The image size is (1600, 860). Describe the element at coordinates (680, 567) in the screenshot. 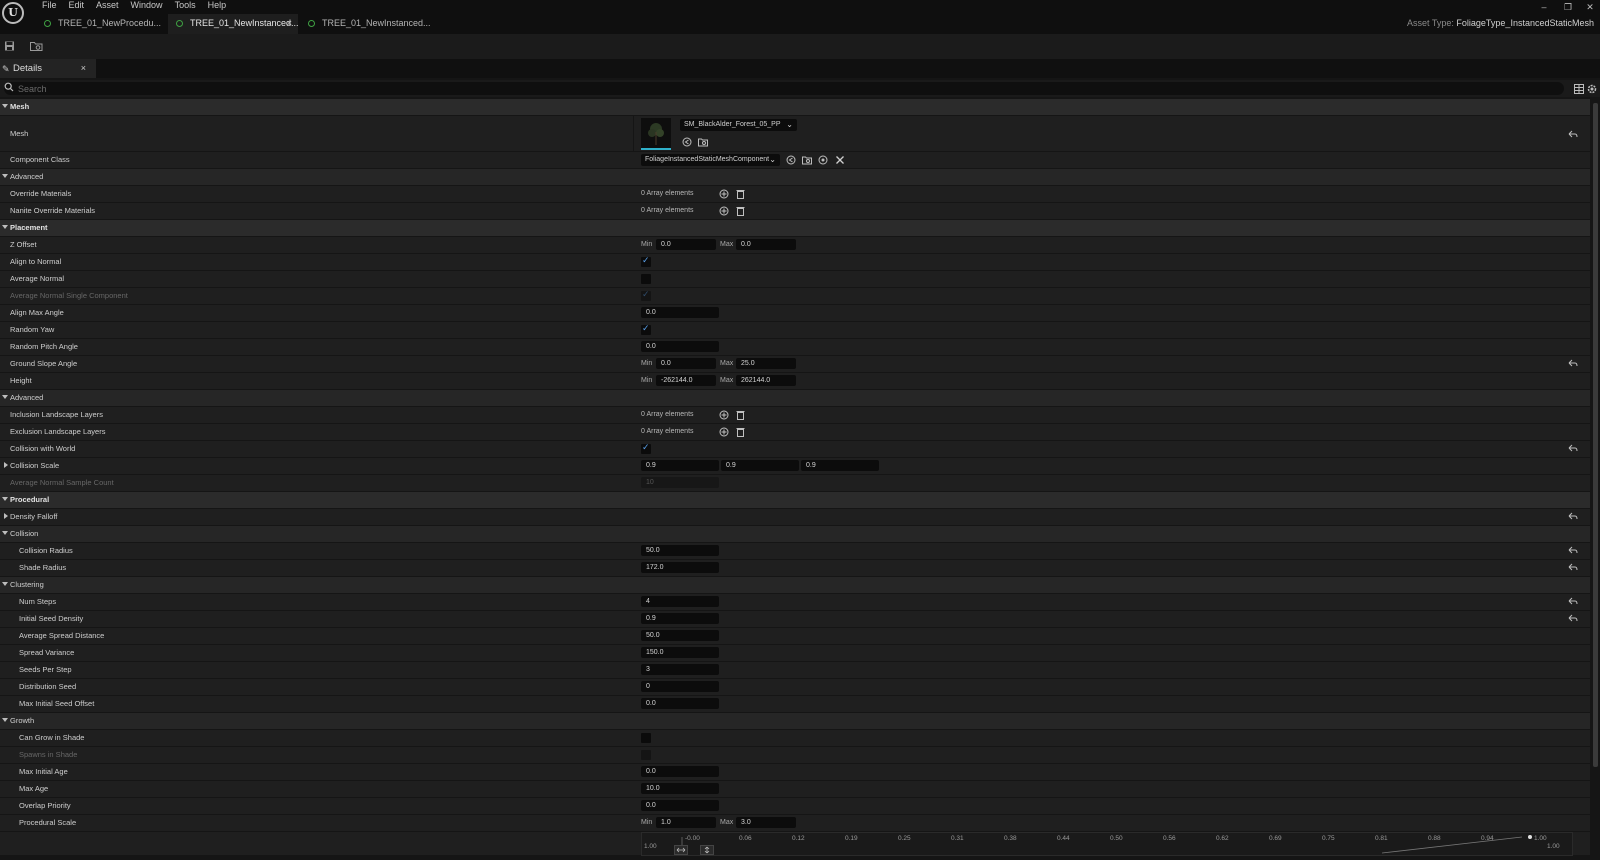

I see `shade-radius-field: 172.0` at that location.